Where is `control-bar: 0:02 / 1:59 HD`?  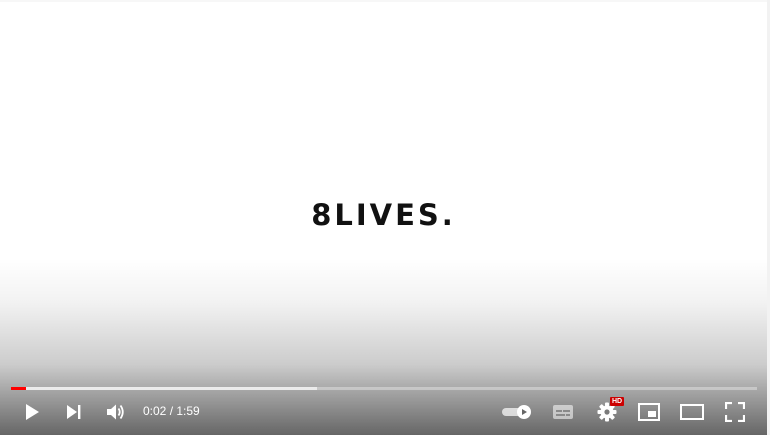
control-bar: 0:02 / 1:59 HD is located at coordinates (383, 412).